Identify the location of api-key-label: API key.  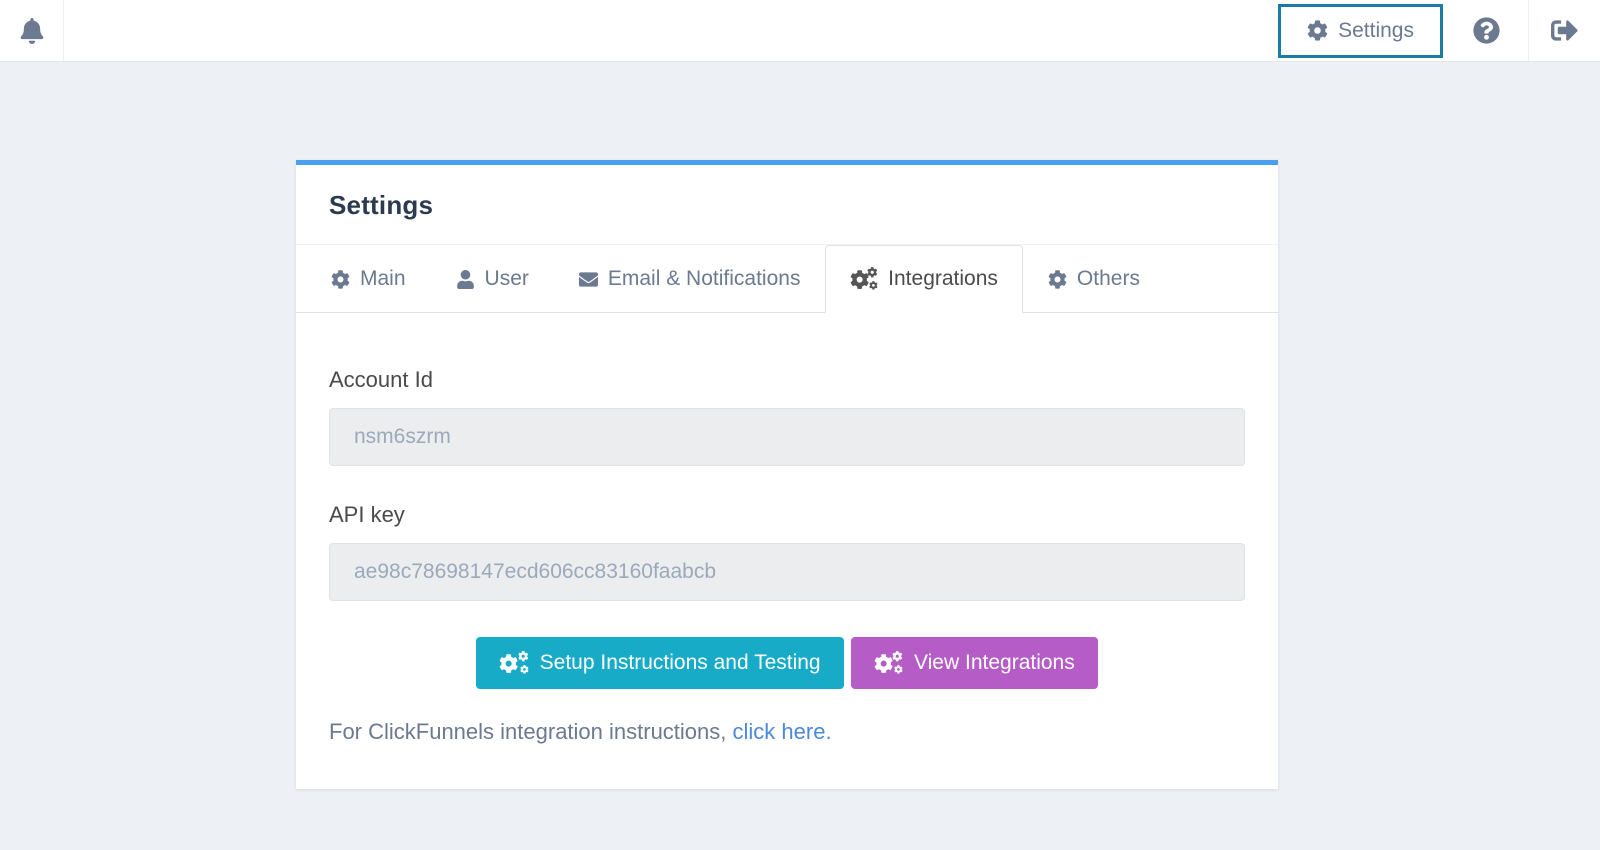
(367, 514).